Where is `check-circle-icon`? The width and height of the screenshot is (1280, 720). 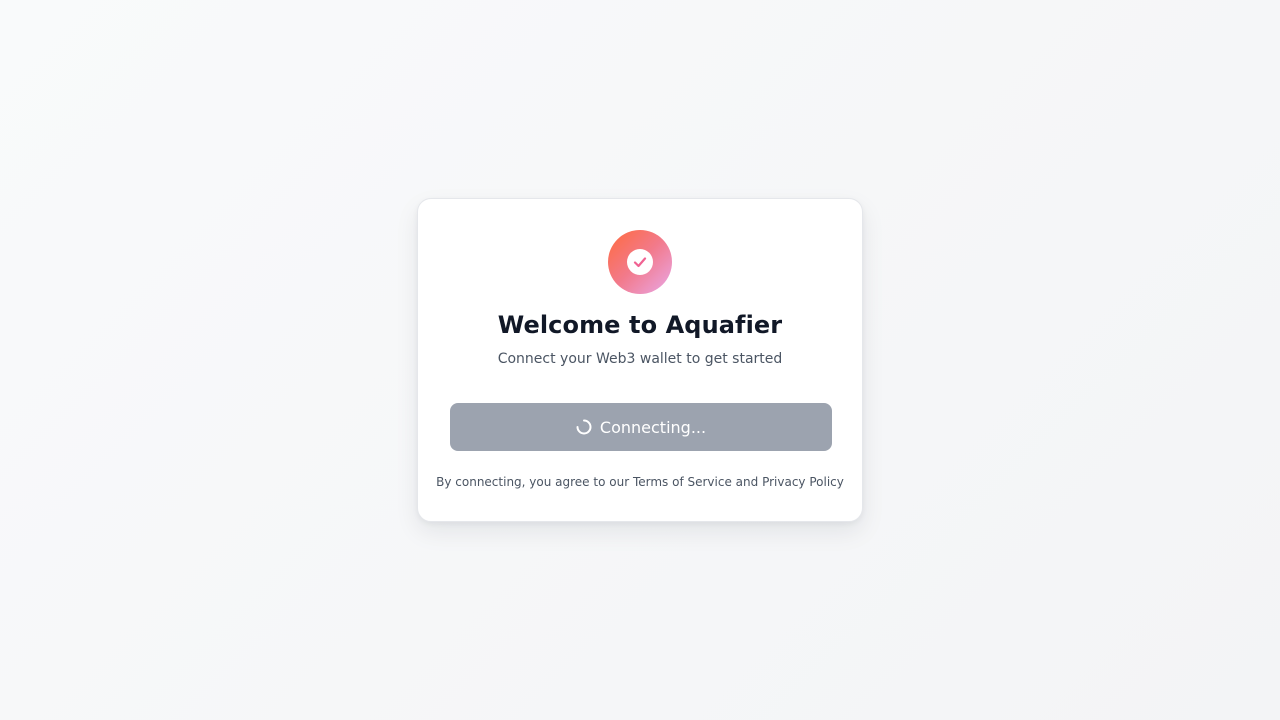
check-circle-icon is located at coordinates (640, 262).